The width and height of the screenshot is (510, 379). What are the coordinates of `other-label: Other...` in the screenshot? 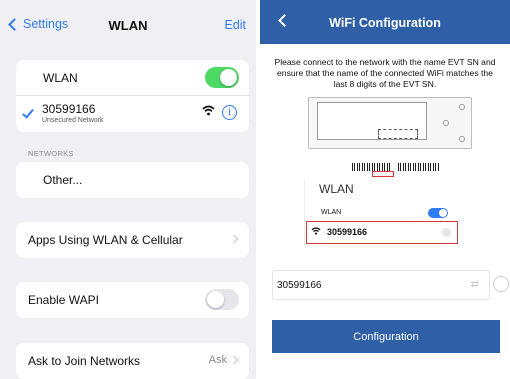 It's located at (63, 180).